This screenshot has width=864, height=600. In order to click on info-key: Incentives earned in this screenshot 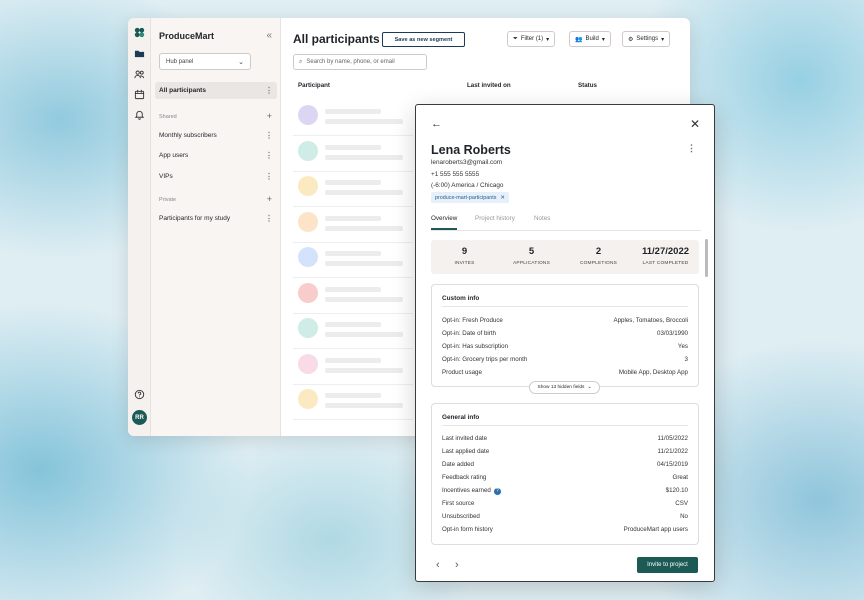, I will do `click(466, 490)`.